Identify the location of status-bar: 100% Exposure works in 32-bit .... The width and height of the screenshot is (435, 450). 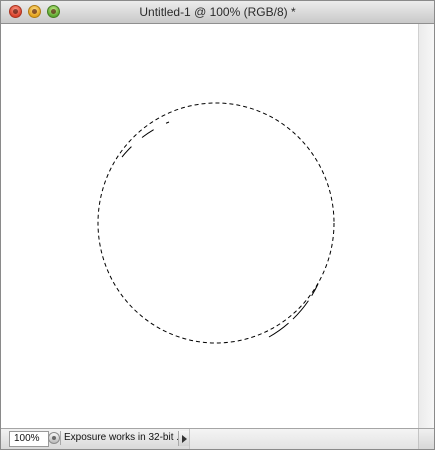
(217, 438).